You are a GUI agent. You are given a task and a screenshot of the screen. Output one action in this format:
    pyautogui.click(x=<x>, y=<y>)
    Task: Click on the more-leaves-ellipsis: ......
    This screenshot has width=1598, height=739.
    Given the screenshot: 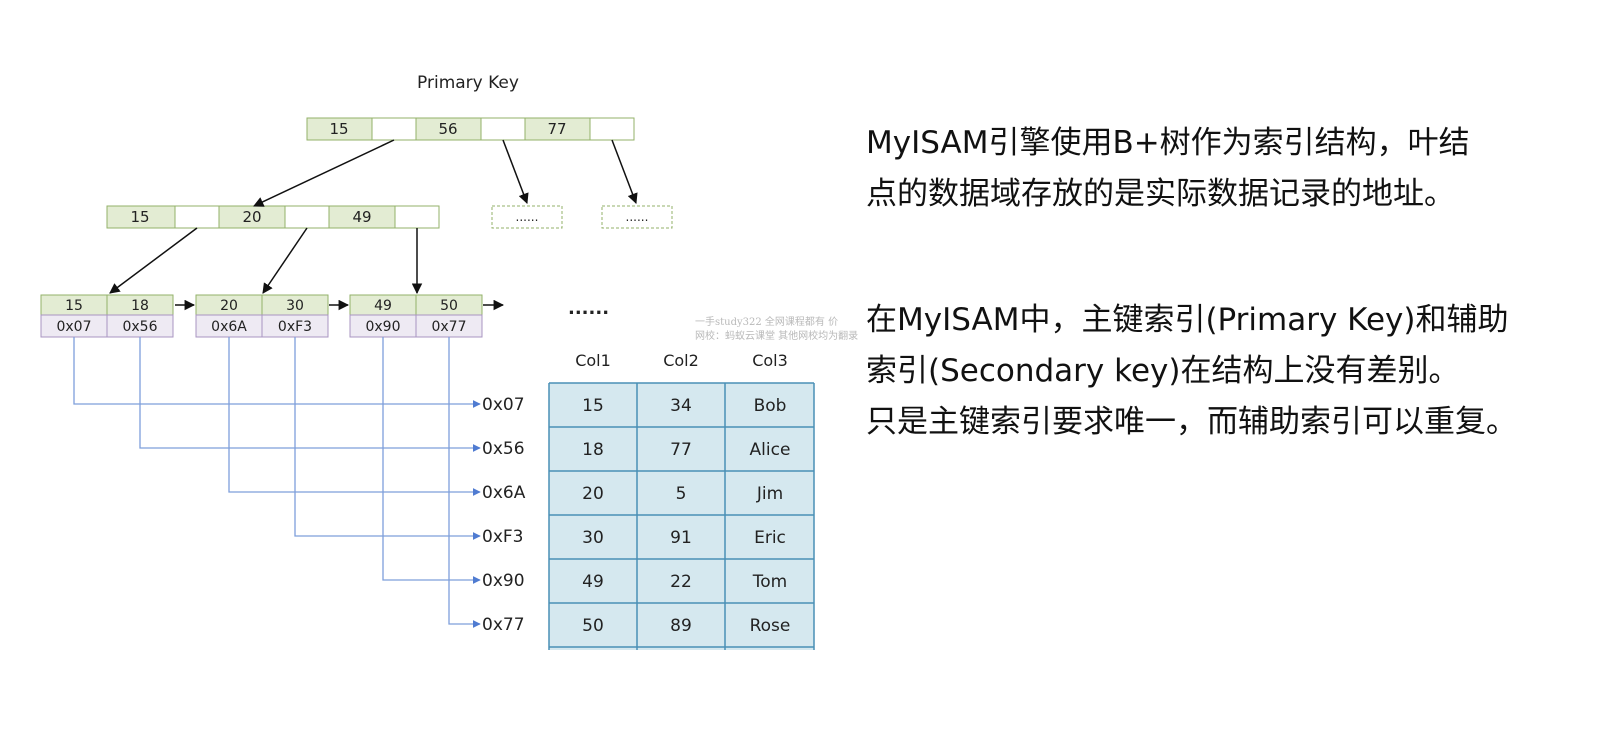 What is the action you would take?
    pyautogui.click(x=588, y=308)
    